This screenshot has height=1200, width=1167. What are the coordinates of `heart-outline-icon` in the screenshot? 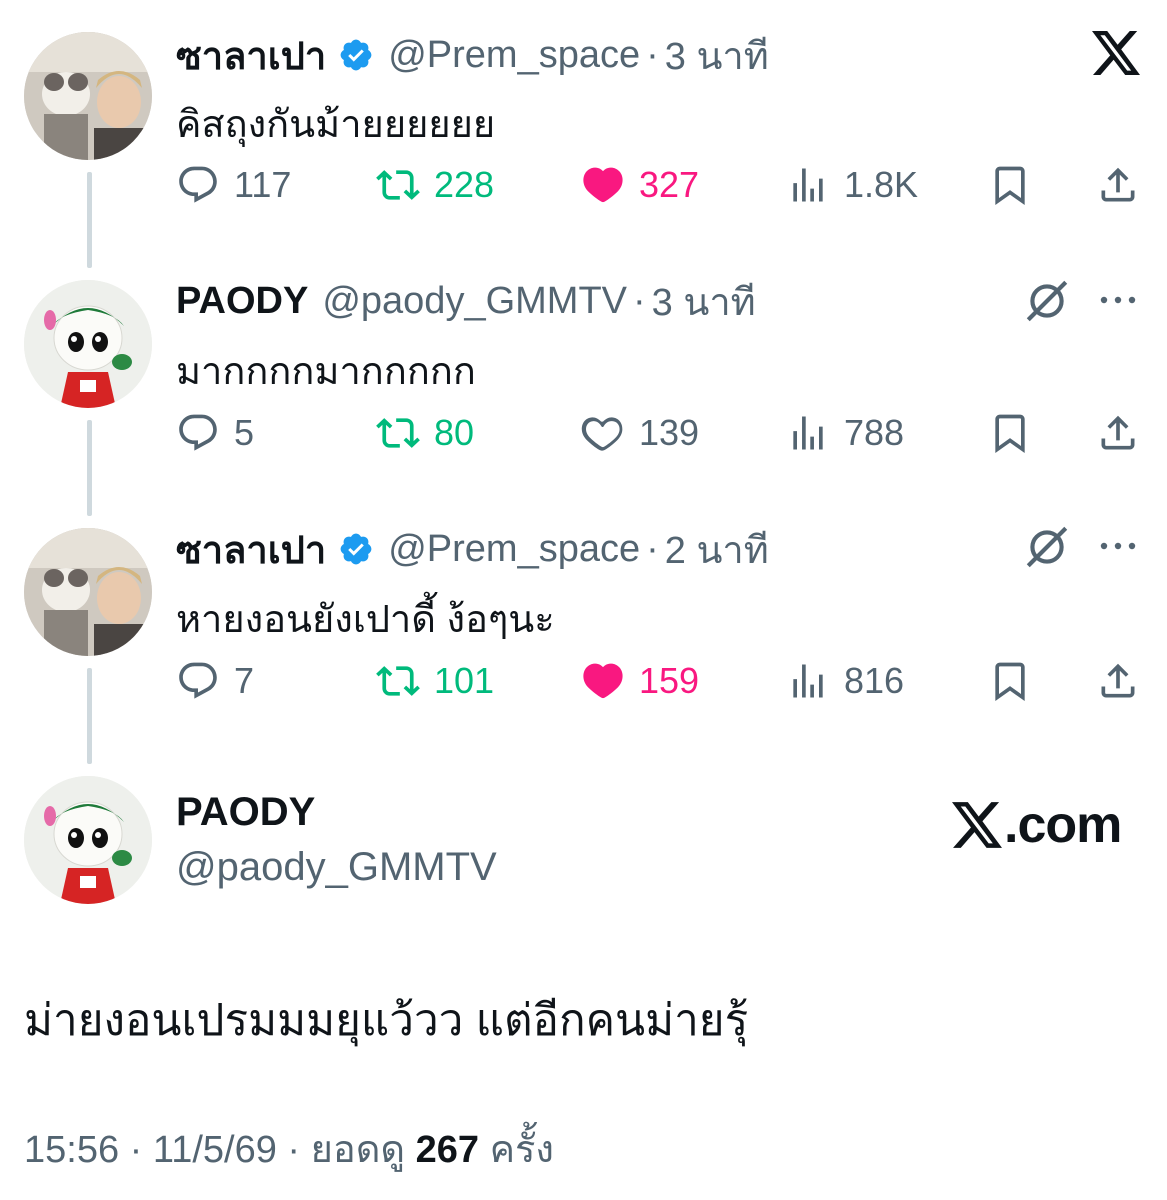 It's located at (602, 434).